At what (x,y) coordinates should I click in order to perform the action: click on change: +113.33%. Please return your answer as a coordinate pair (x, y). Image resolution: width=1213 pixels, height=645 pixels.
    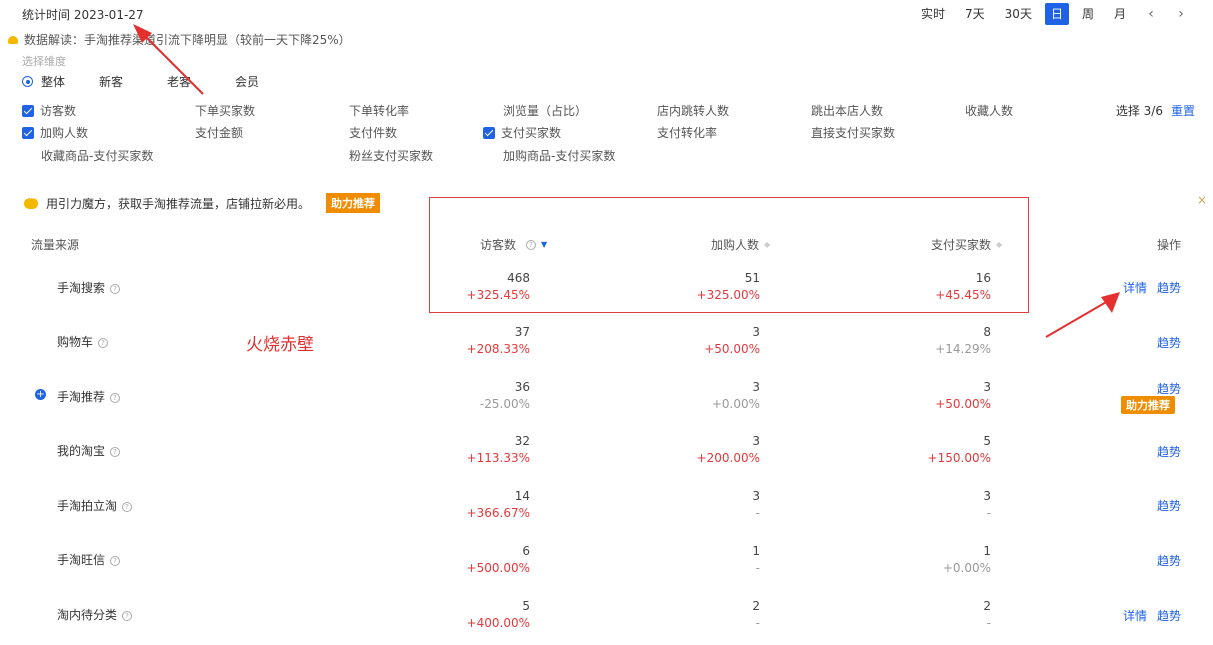
    Looking at the image, I should click on (498, 458).